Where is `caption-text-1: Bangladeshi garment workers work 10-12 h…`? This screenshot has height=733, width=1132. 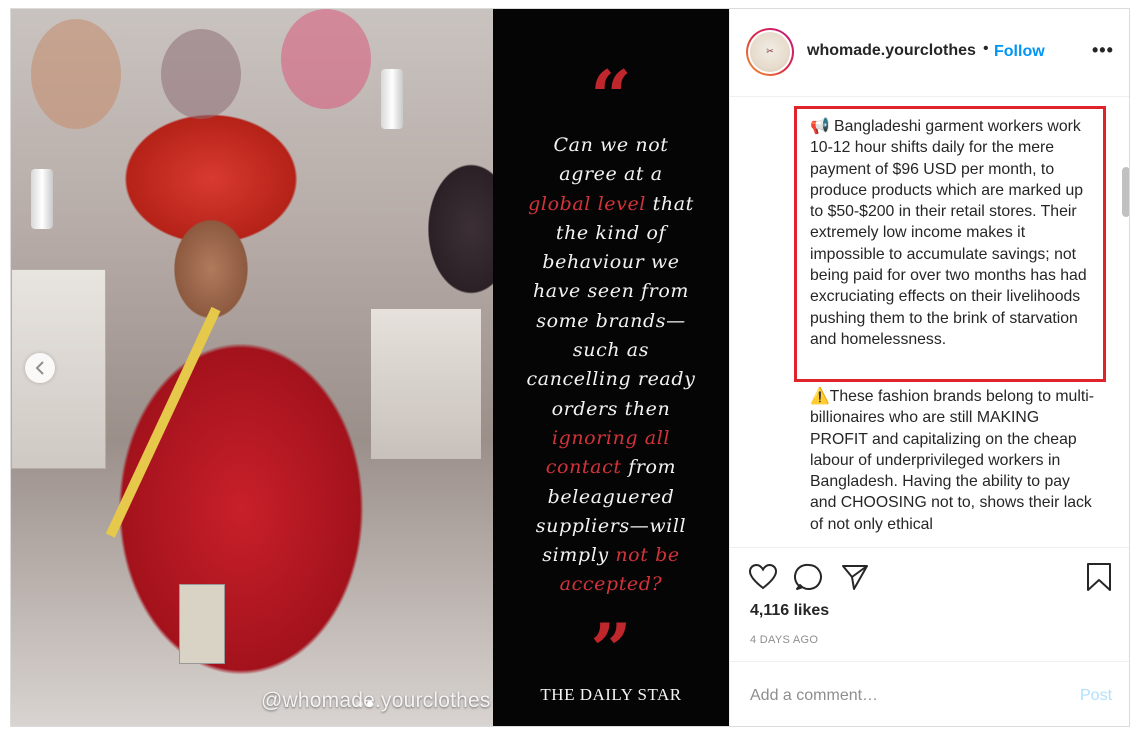 caption-text-1: Bangladeshi garment workers work 10-12 h… is located at coordinates (948, 233).